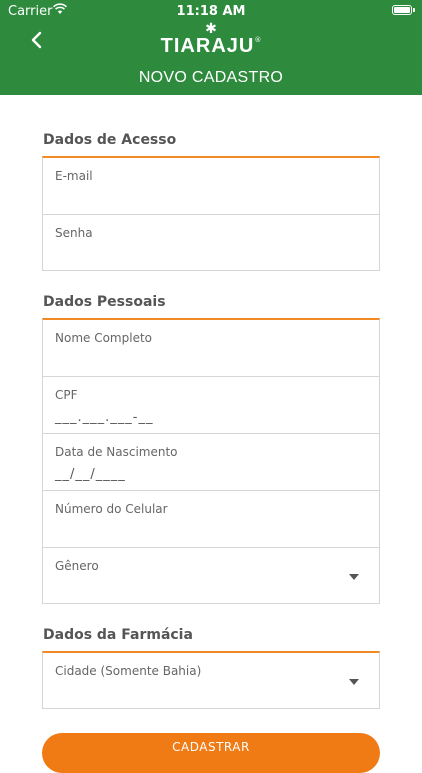 The image size is (422, 773). Describe the element at coordinates (211, 753) in the screenshot. I see `submit-button: CADASTRAR` at that location.